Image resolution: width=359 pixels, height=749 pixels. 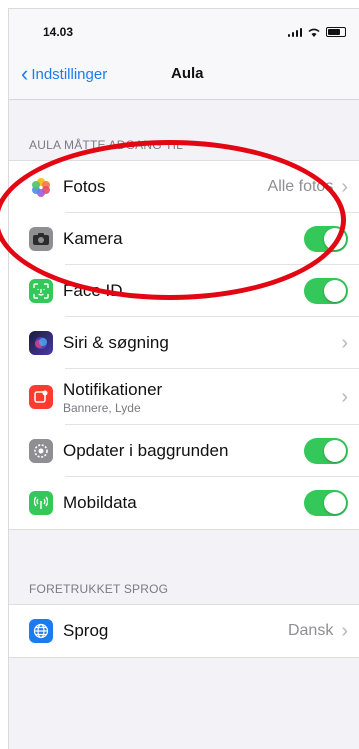 What do you see at coordinates (41, 631) in the screenshot?
I see `globe-icon` at bounding box center [41, 631].